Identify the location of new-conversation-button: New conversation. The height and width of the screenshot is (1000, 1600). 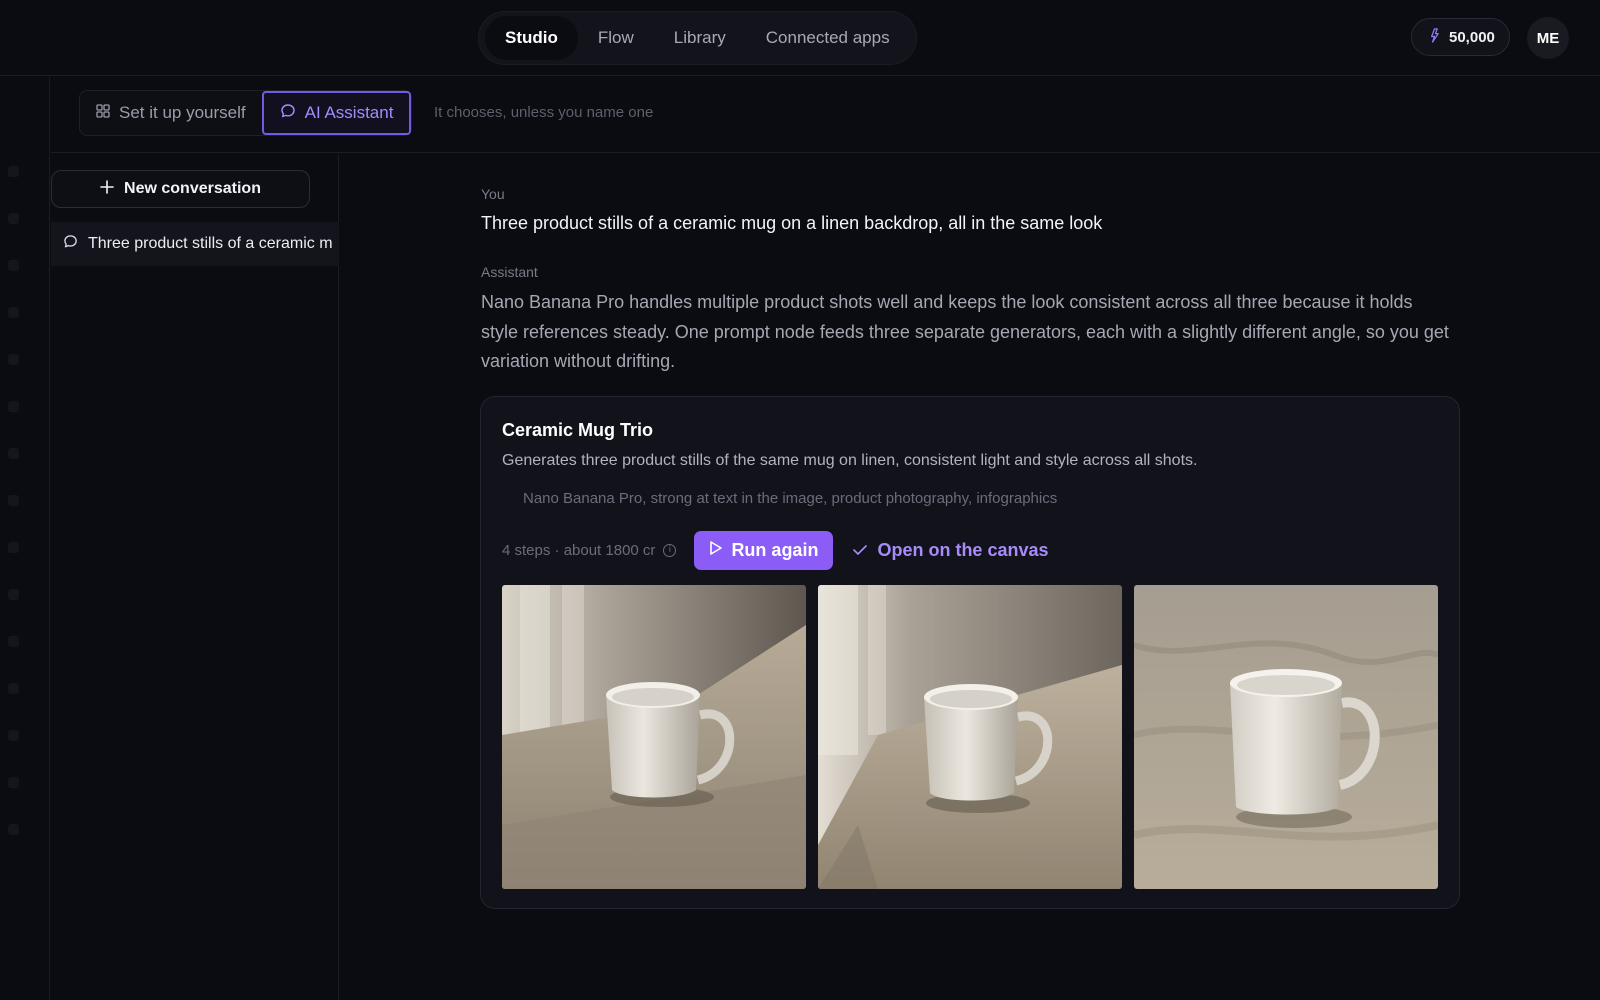
(180, 189).